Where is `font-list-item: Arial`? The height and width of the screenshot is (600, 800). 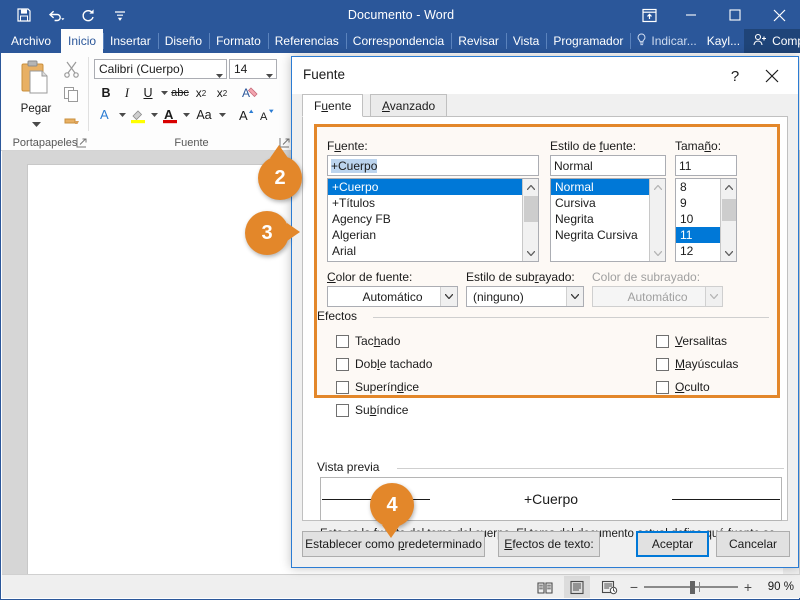
font-list-item: Arial is located at coordinates (433, 251).